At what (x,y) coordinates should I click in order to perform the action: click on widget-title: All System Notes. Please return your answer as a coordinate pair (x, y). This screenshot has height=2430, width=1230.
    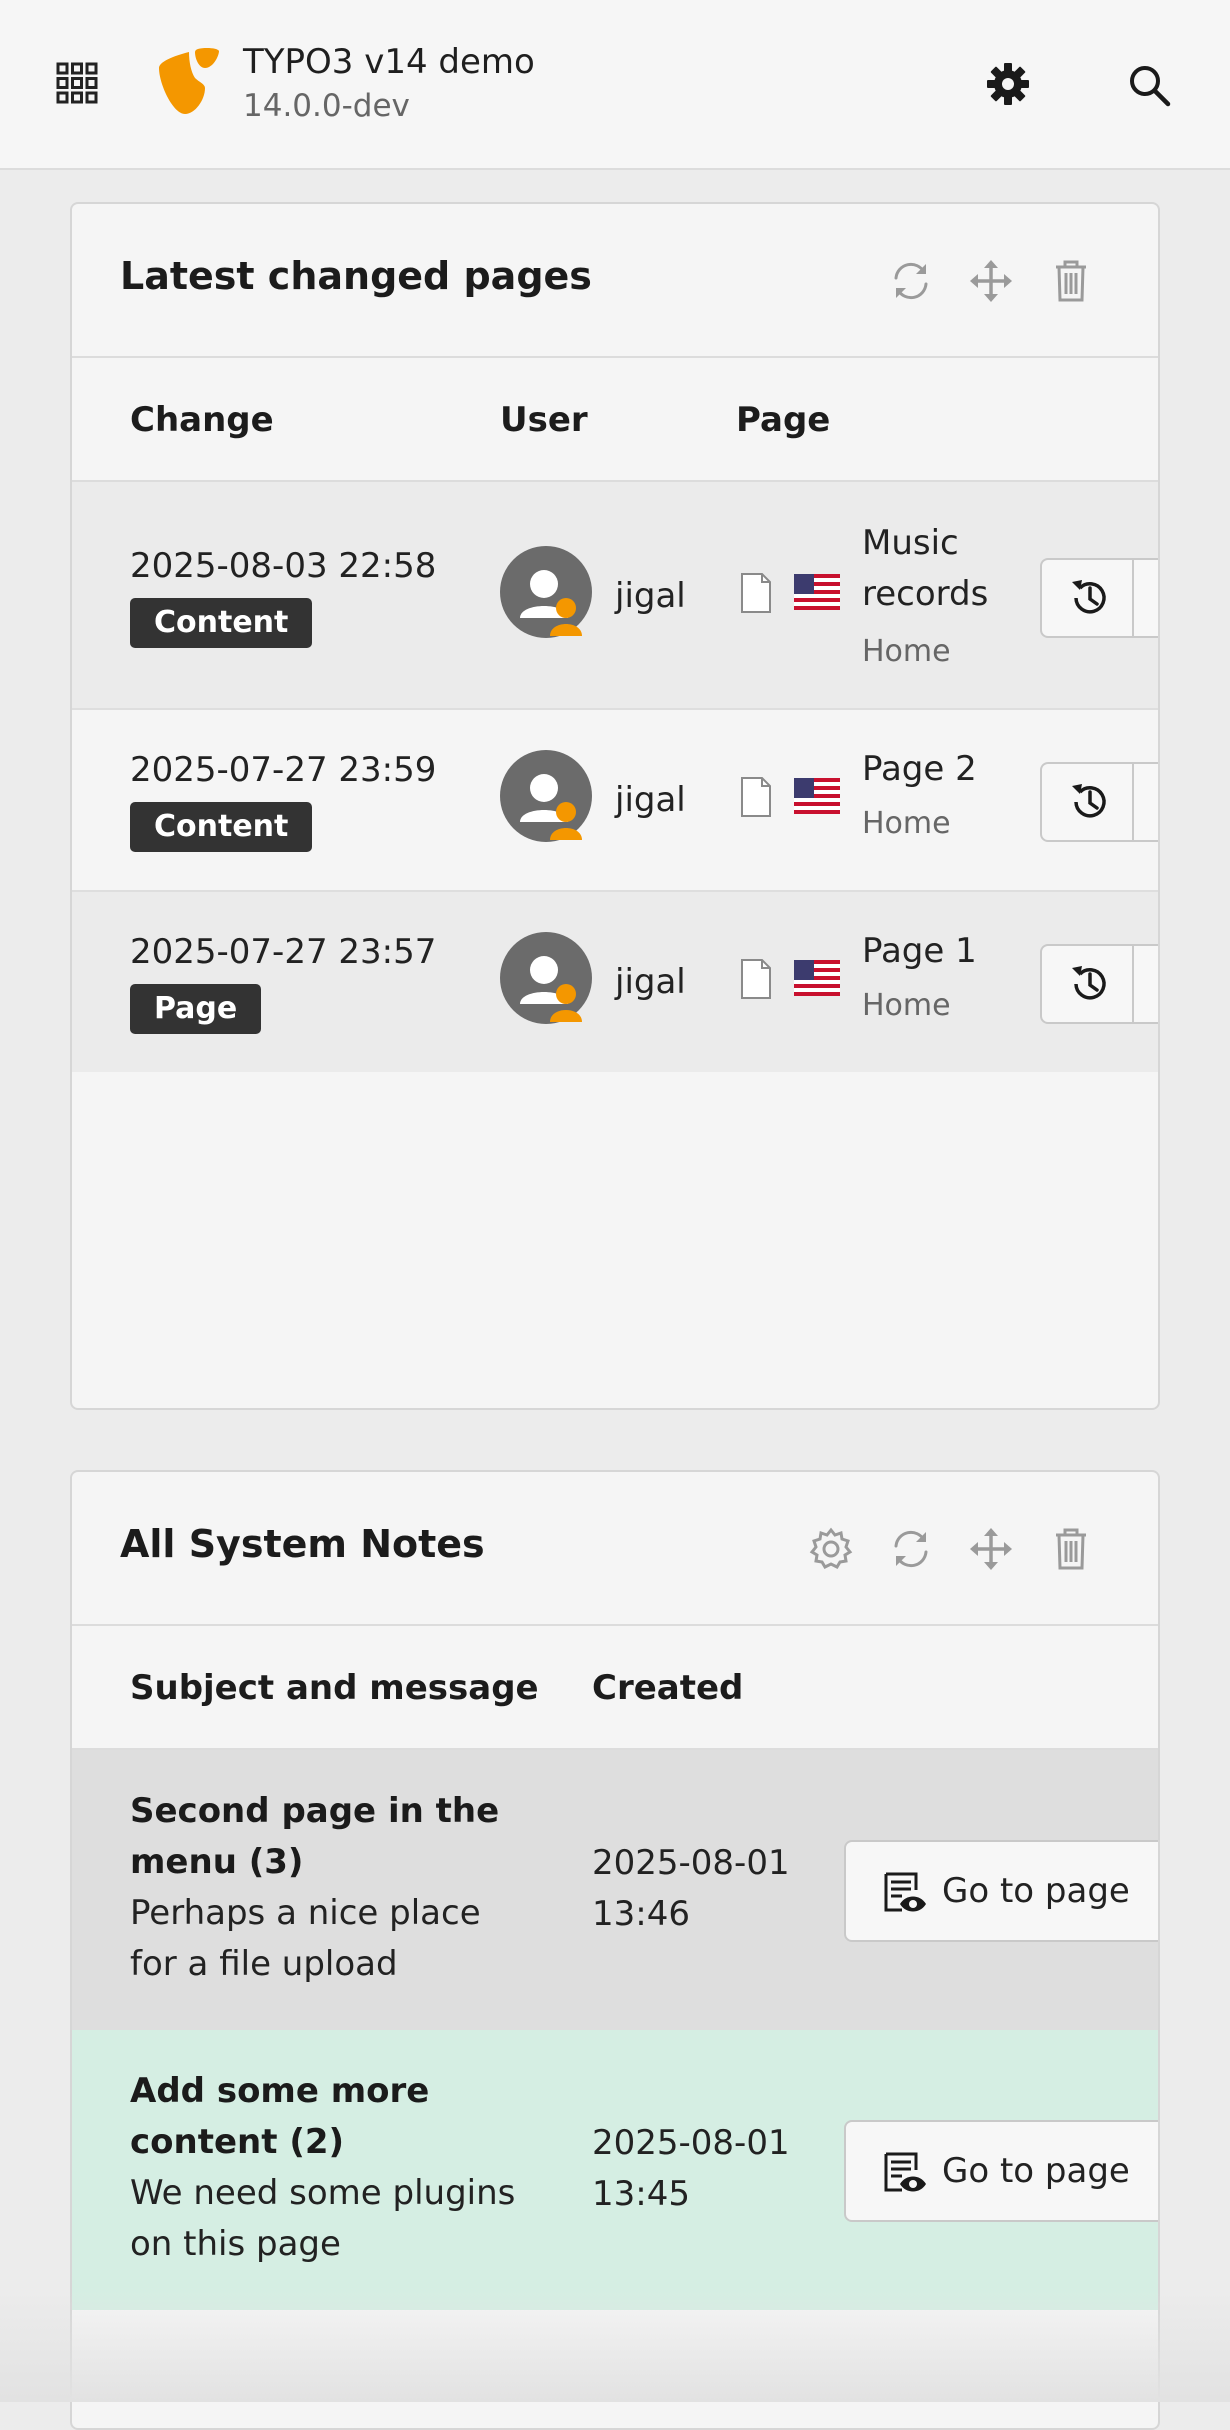
    Looking at the image, I should click on (302, 1544).